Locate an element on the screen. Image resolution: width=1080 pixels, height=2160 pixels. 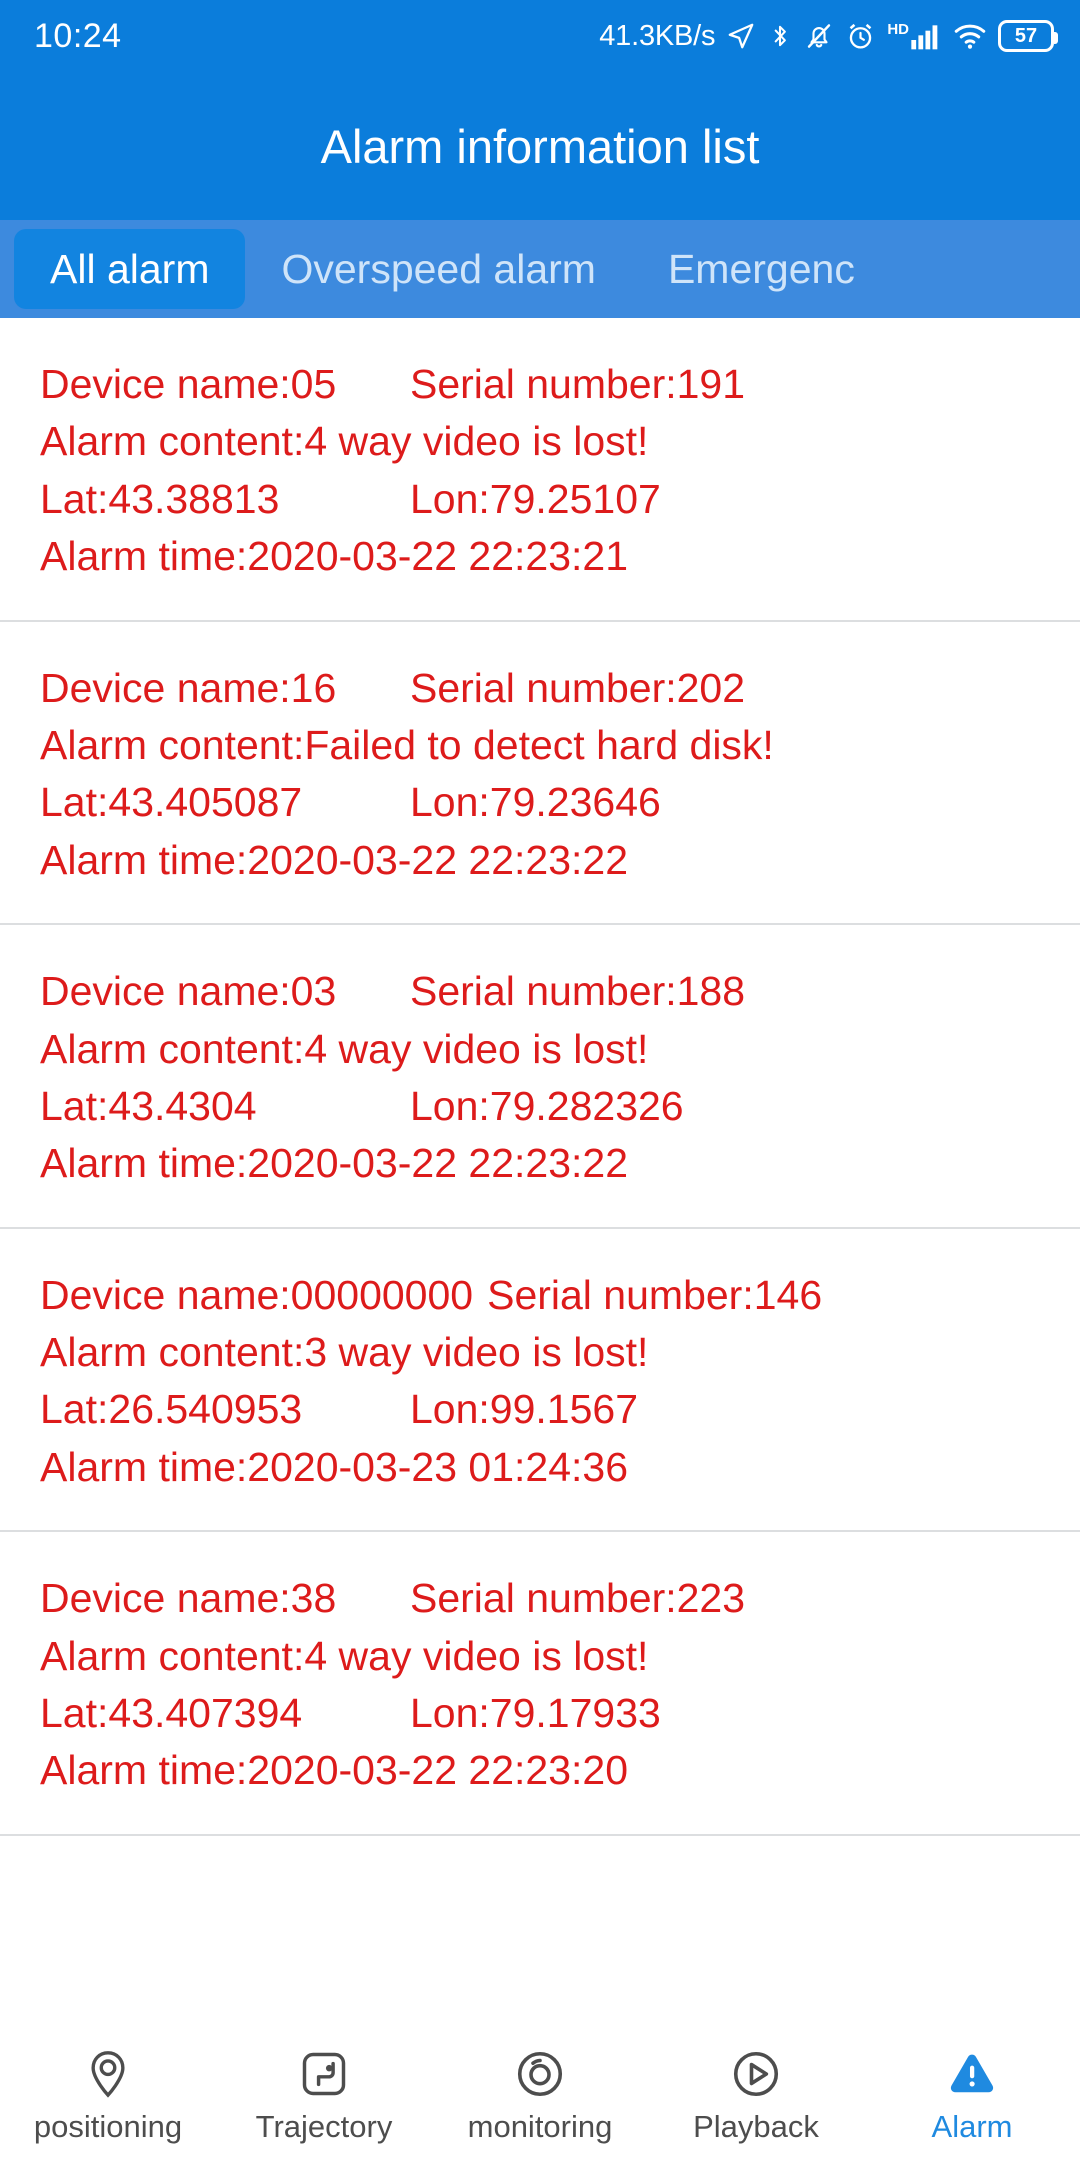
alarm-coords-row: Lat:43.405087 Lon:79.23646 is located at coordinates (540, 802).